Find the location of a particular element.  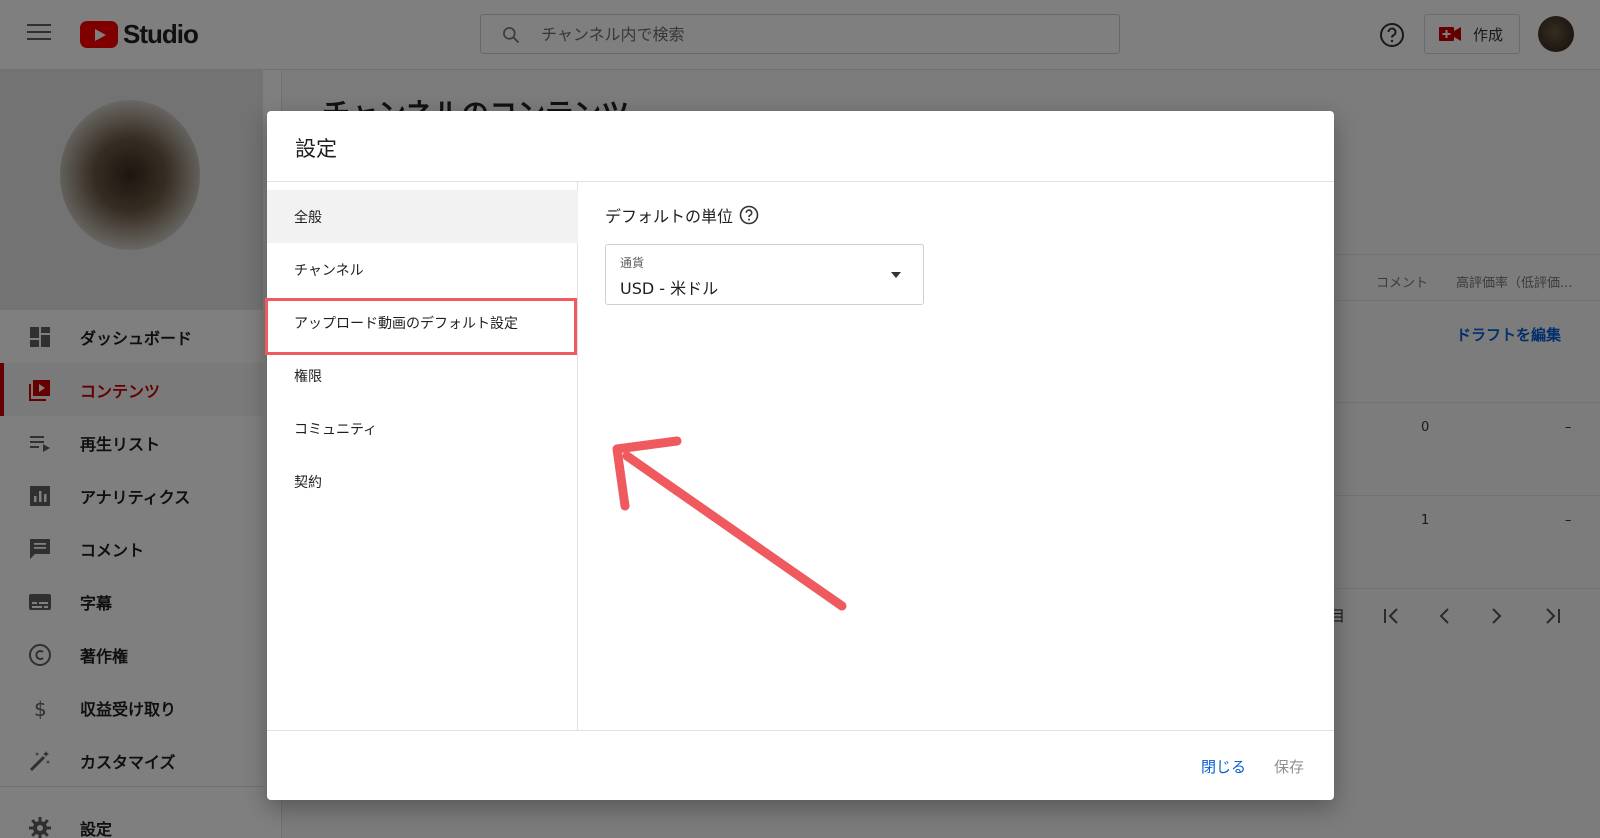

settings-tab-permissions: 権限 is located at coordinates (422, 375).